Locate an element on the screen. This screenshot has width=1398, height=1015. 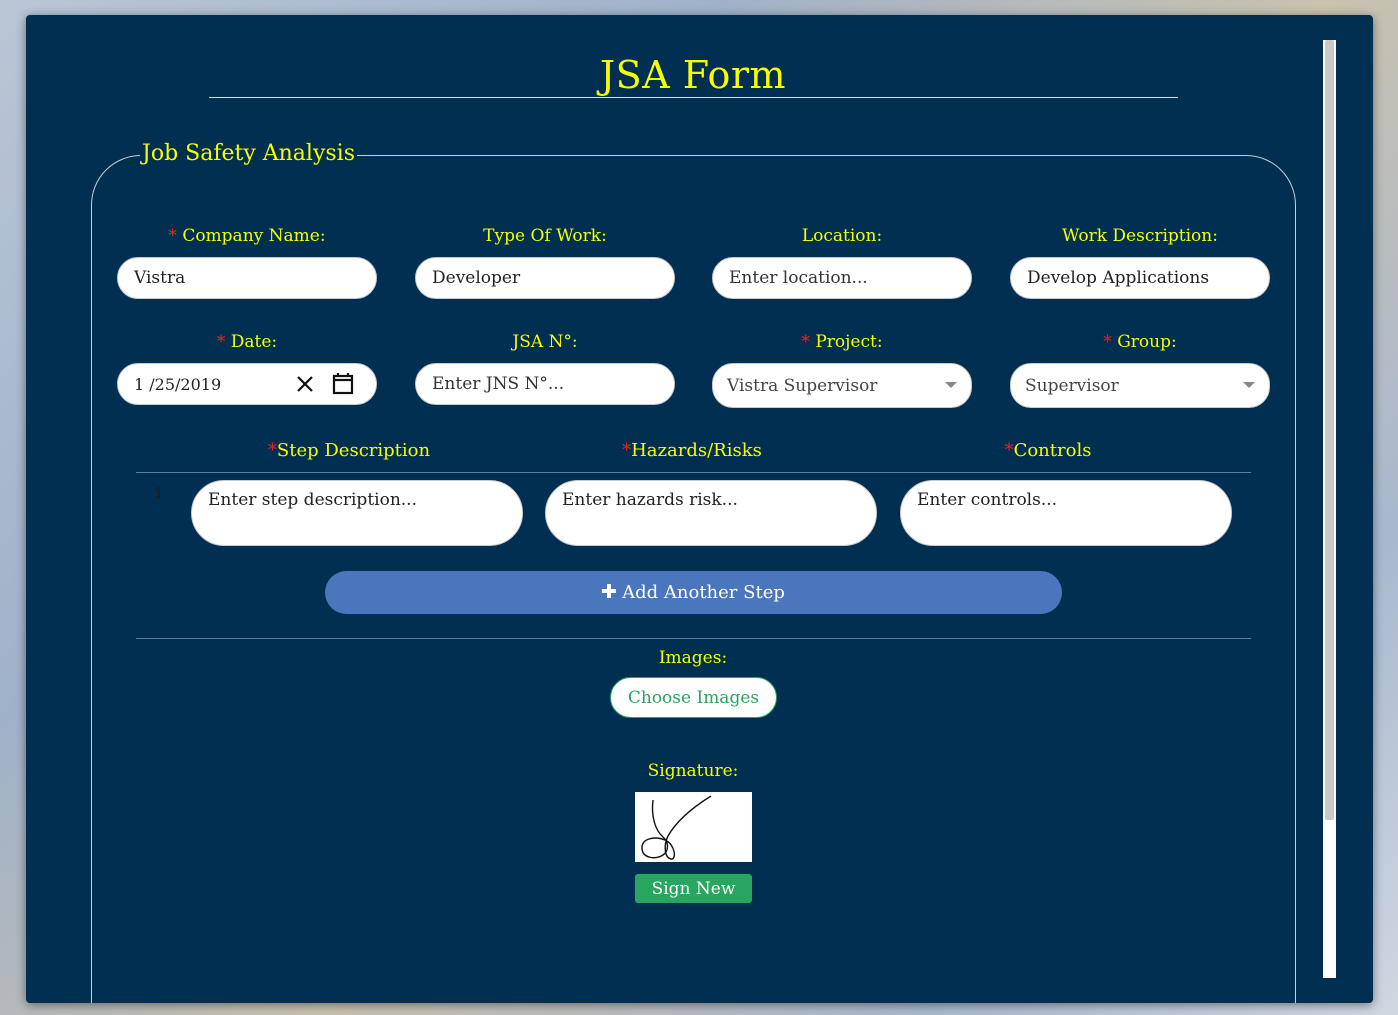
date-input: 1 / 25 / 2019 is located at coordinates (247, 384).